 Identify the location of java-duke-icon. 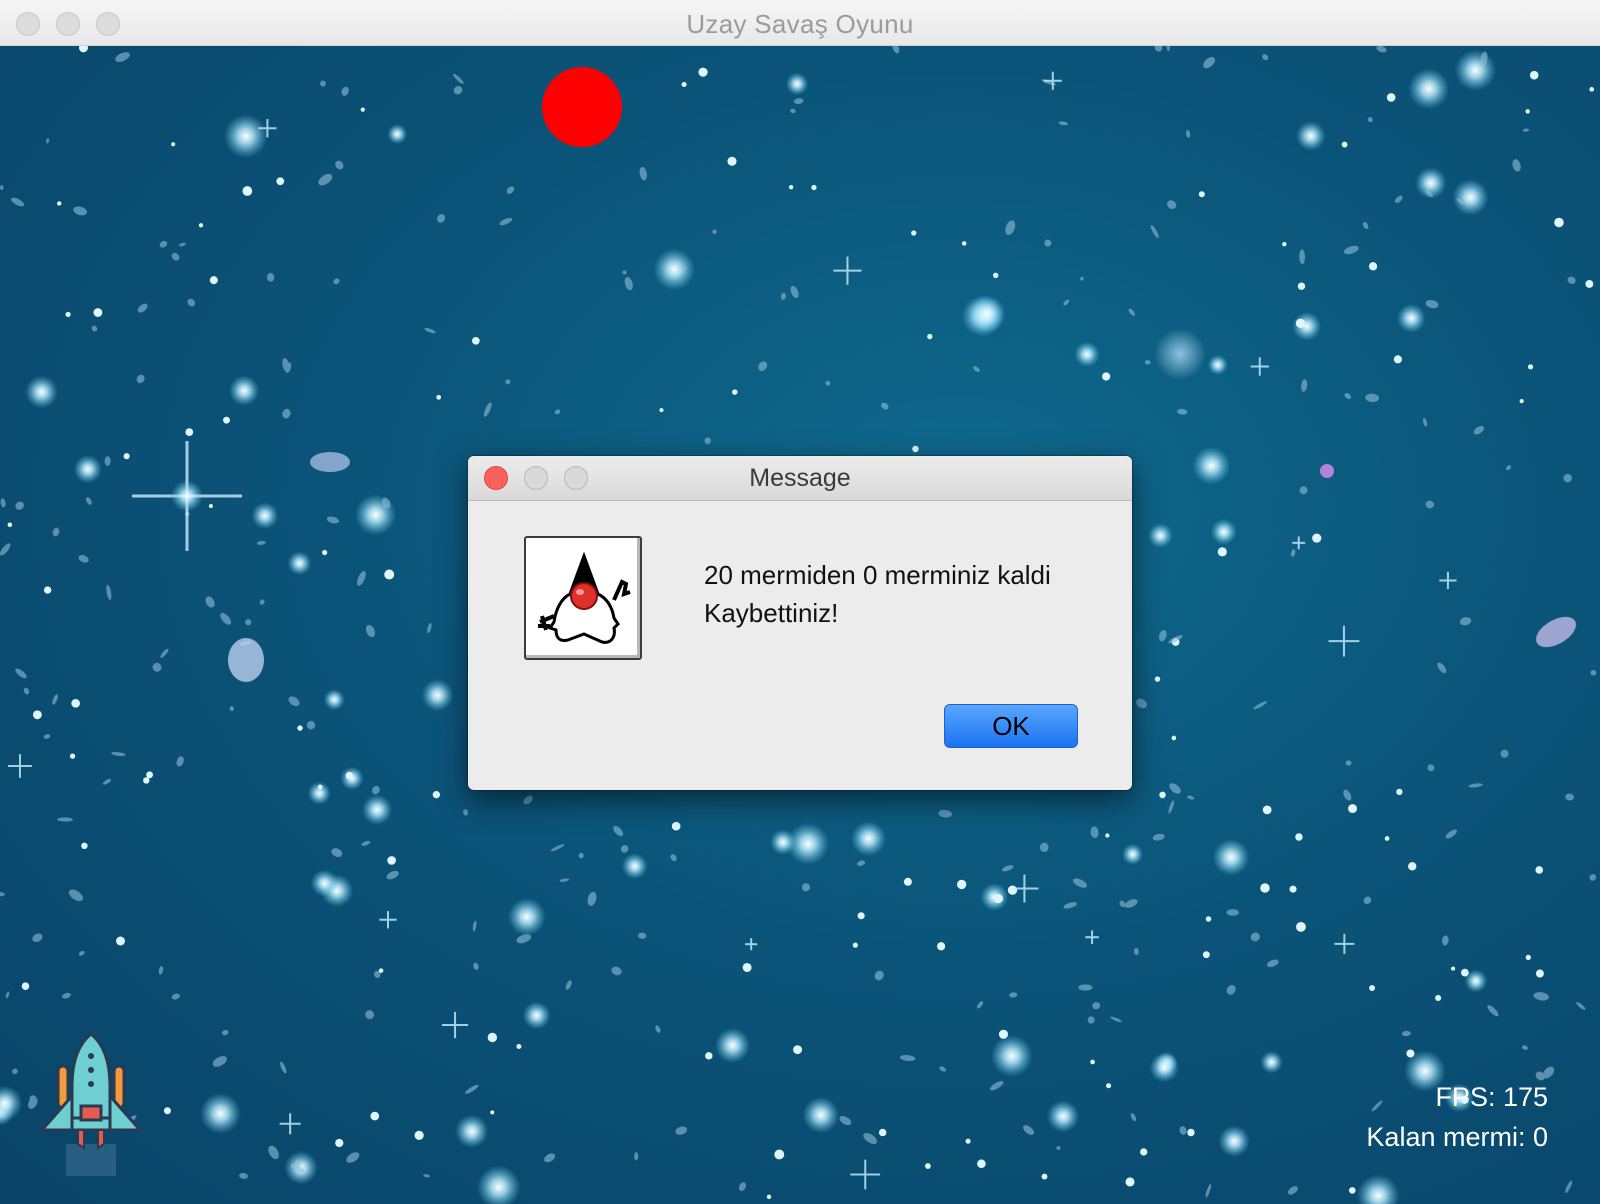
(583, 598).